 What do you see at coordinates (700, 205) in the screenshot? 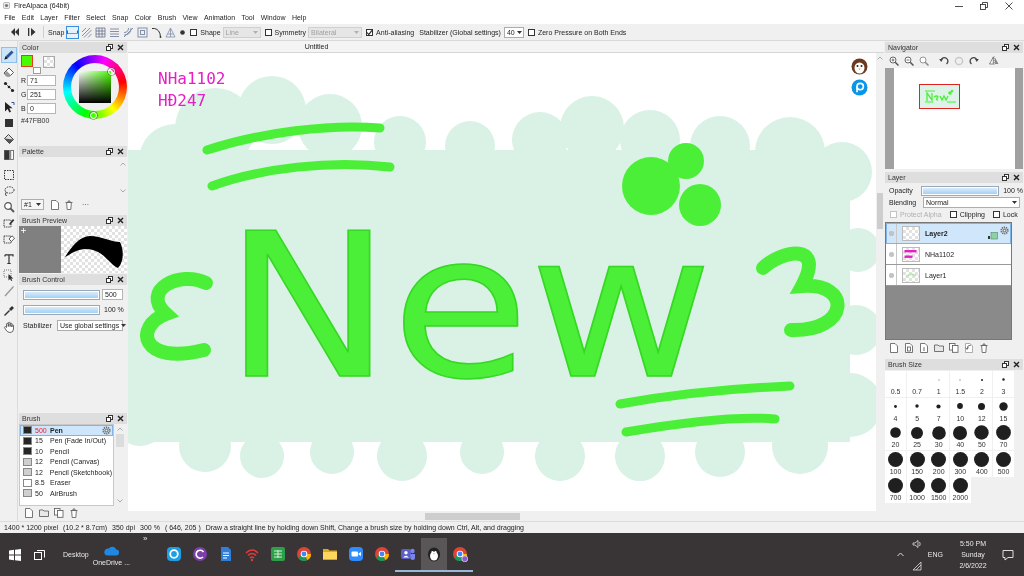
I see `paint-dot` at bounding box center [700, 205].